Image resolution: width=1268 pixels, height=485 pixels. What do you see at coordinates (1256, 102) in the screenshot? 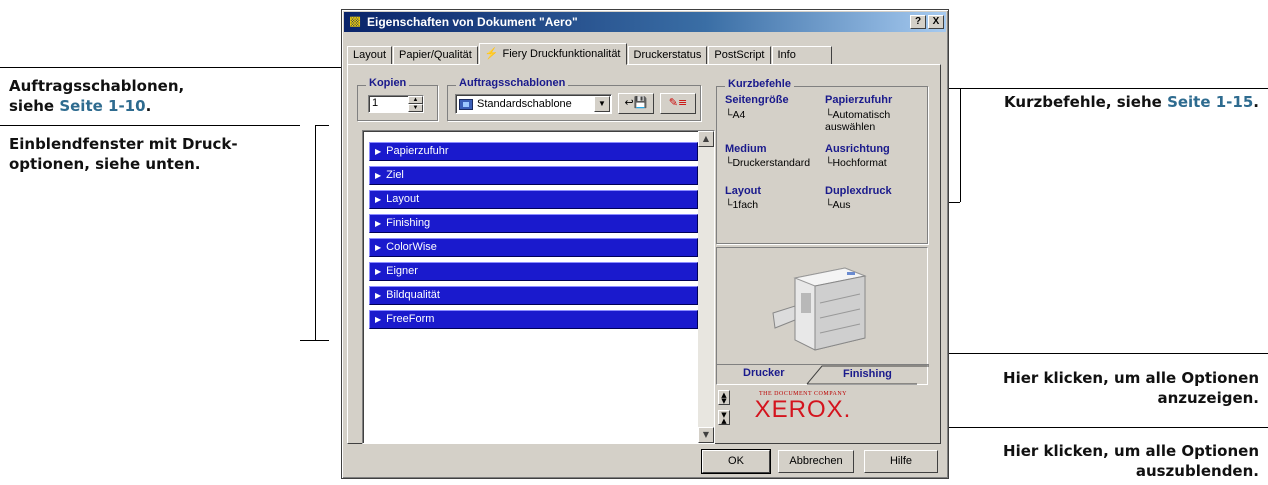
I see `annotation-shortcuts-suffix: .` at bounding box center [1256, 102].